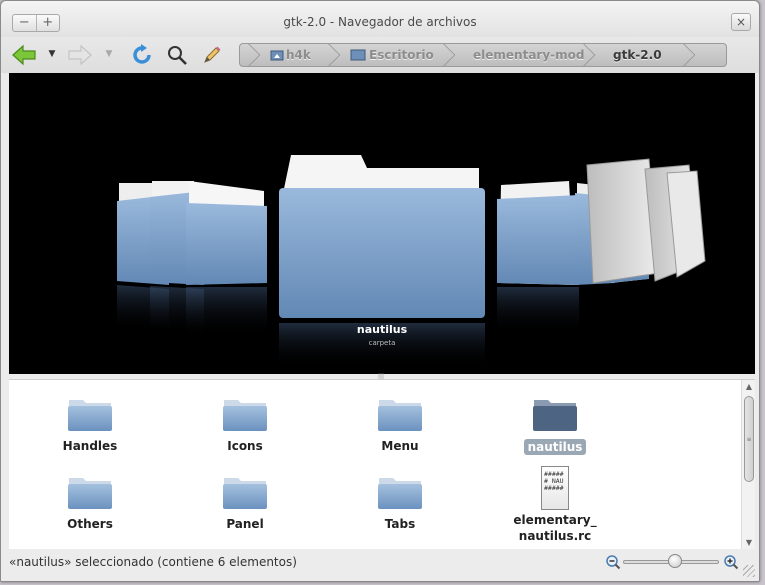 The width and height of the screenshot is (765, 585). I want to click on scroll-down-icon: ▼, so click(749, 542).